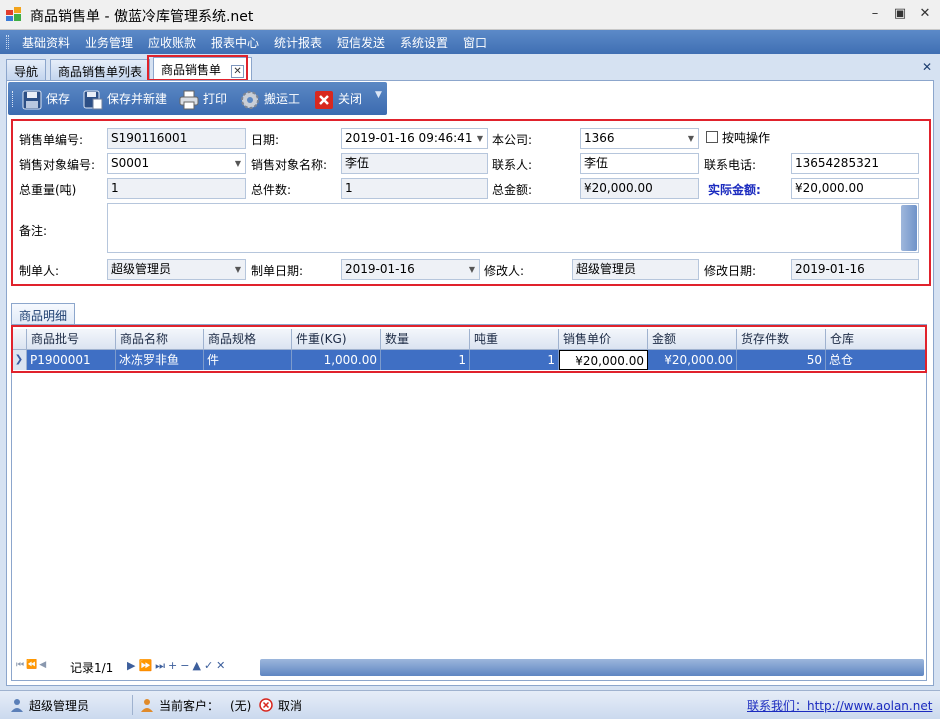  What do you see at coordinates (336, 360) in the screenshot?
I see `table-cell: 1,000.00` at bounding box center [336, 360].